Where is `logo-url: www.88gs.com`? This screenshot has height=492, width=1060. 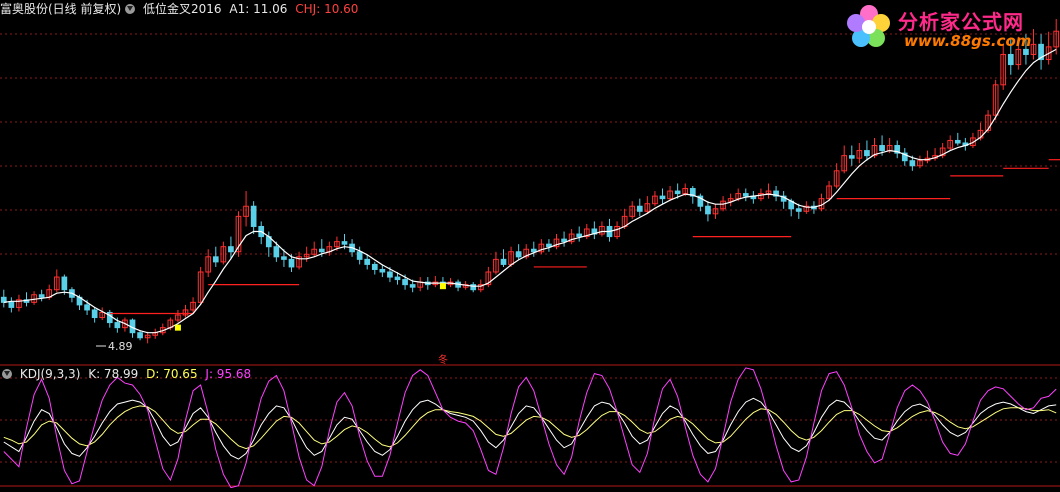
logo-url: www.88gs.com is located at coordinates (968, 41).